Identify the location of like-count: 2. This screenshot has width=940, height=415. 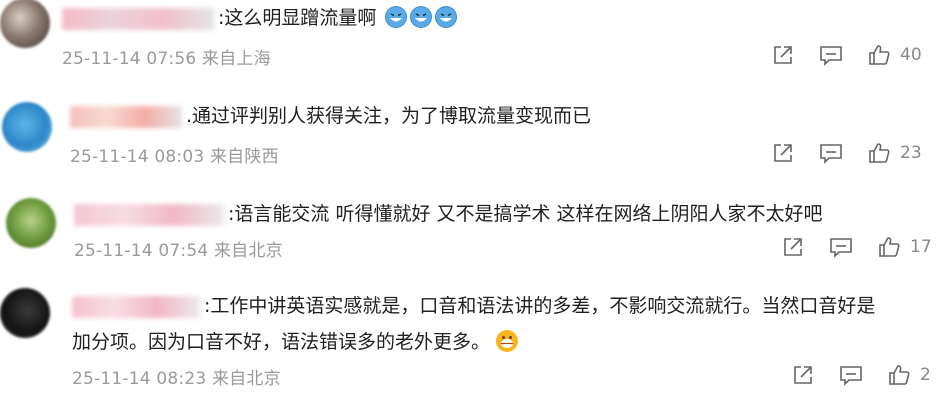
(925, 375).